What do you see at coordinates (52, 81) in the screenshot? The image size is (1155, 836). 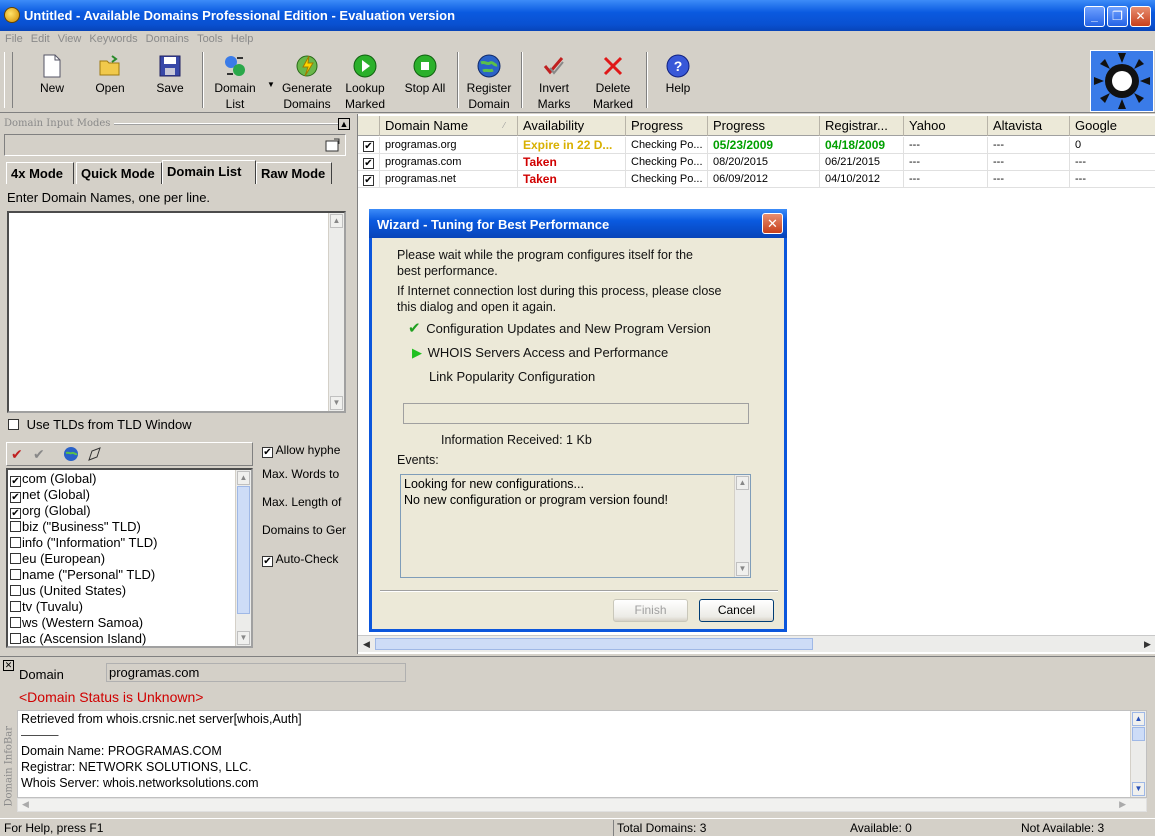 I see `new-button: New` at bounding box center [52, 81].